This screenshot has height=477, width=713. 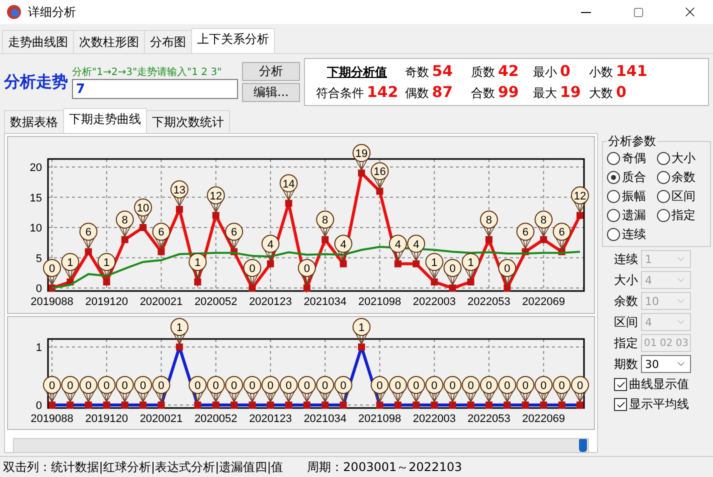 What do you see at coordinates (545, 93) in the screenshot?
I see `stat-label: 最大` at bounding box center [545, 93].